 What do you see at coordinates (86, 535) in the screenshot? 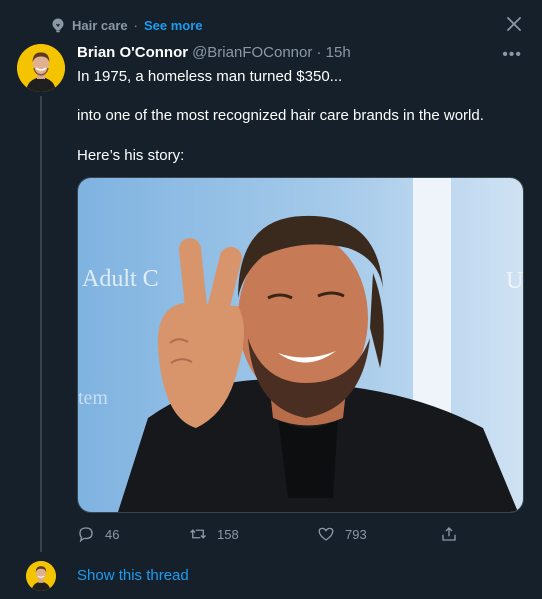
I see `reply-icon` at bounding box center [86, 535].